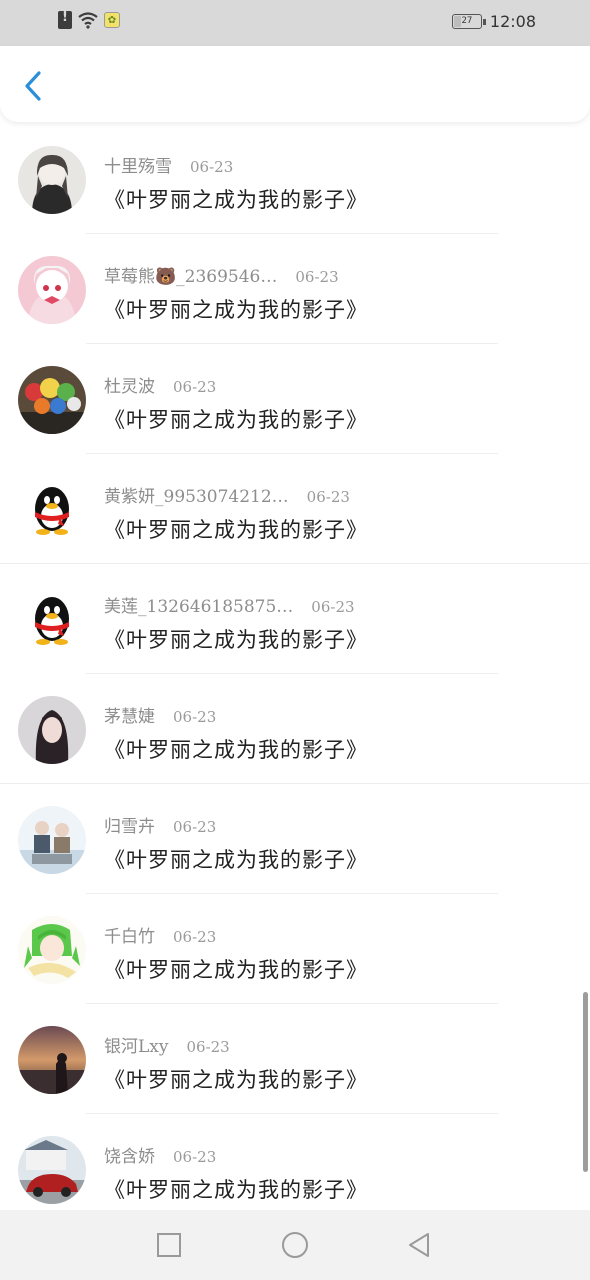 This screenshot has height=1280, width=590. I want to click on alert-icon, so click(65, 19).